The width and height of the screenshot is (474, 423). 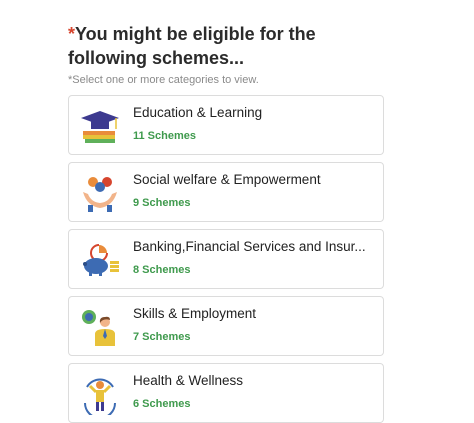 What do you see at coordinates (162, 404) in the screenshot?
I see `scheme-count: 6 Schemes` at bounding box center [162, 404].